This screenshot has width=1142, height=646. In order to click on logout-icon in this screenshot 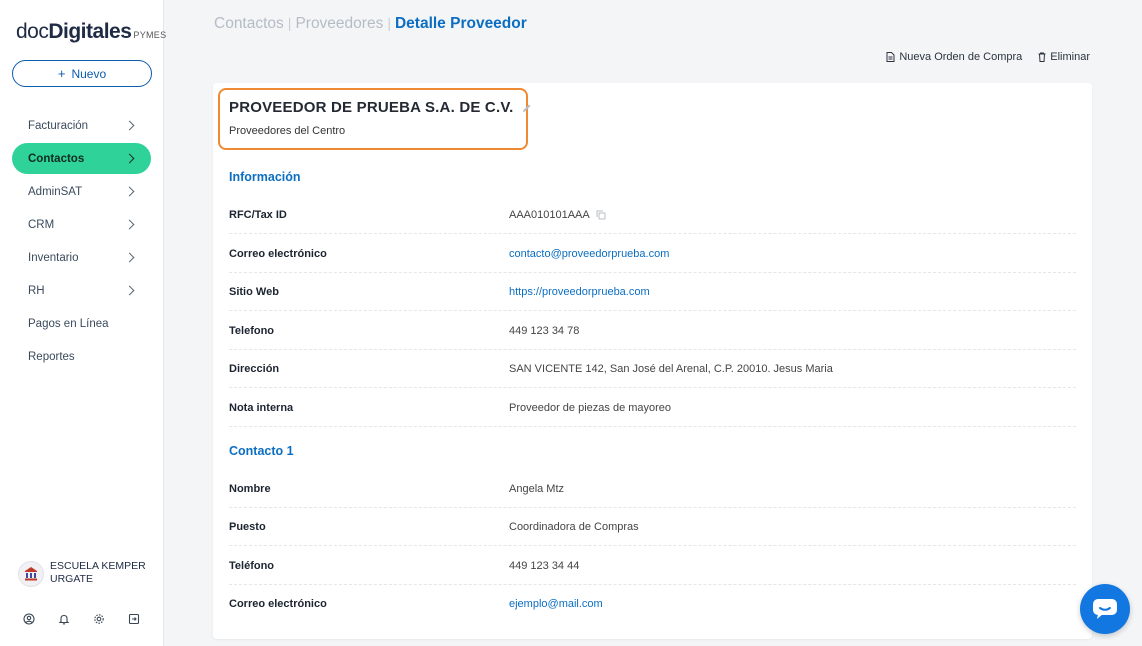, I will do `click(134, 619)`.